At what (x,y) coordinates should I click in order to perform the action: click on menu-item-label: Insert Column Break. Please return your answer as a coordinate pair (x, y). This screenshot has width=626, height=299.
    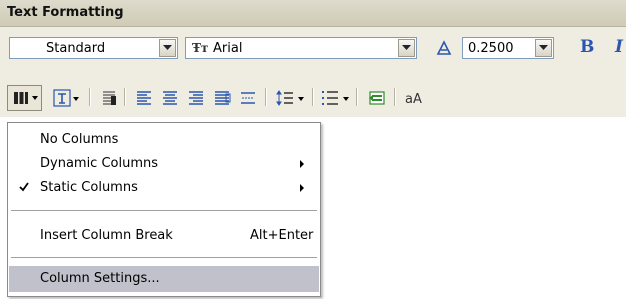
    Looking at the image, I should click on (106, 235).